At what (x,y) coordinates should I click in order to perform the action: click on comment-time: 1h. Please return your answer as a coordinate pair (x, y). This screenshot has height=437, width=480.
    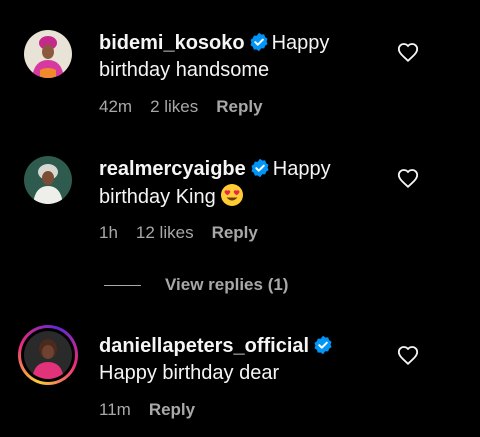
    Looking at the image, I should click on (108, 232).